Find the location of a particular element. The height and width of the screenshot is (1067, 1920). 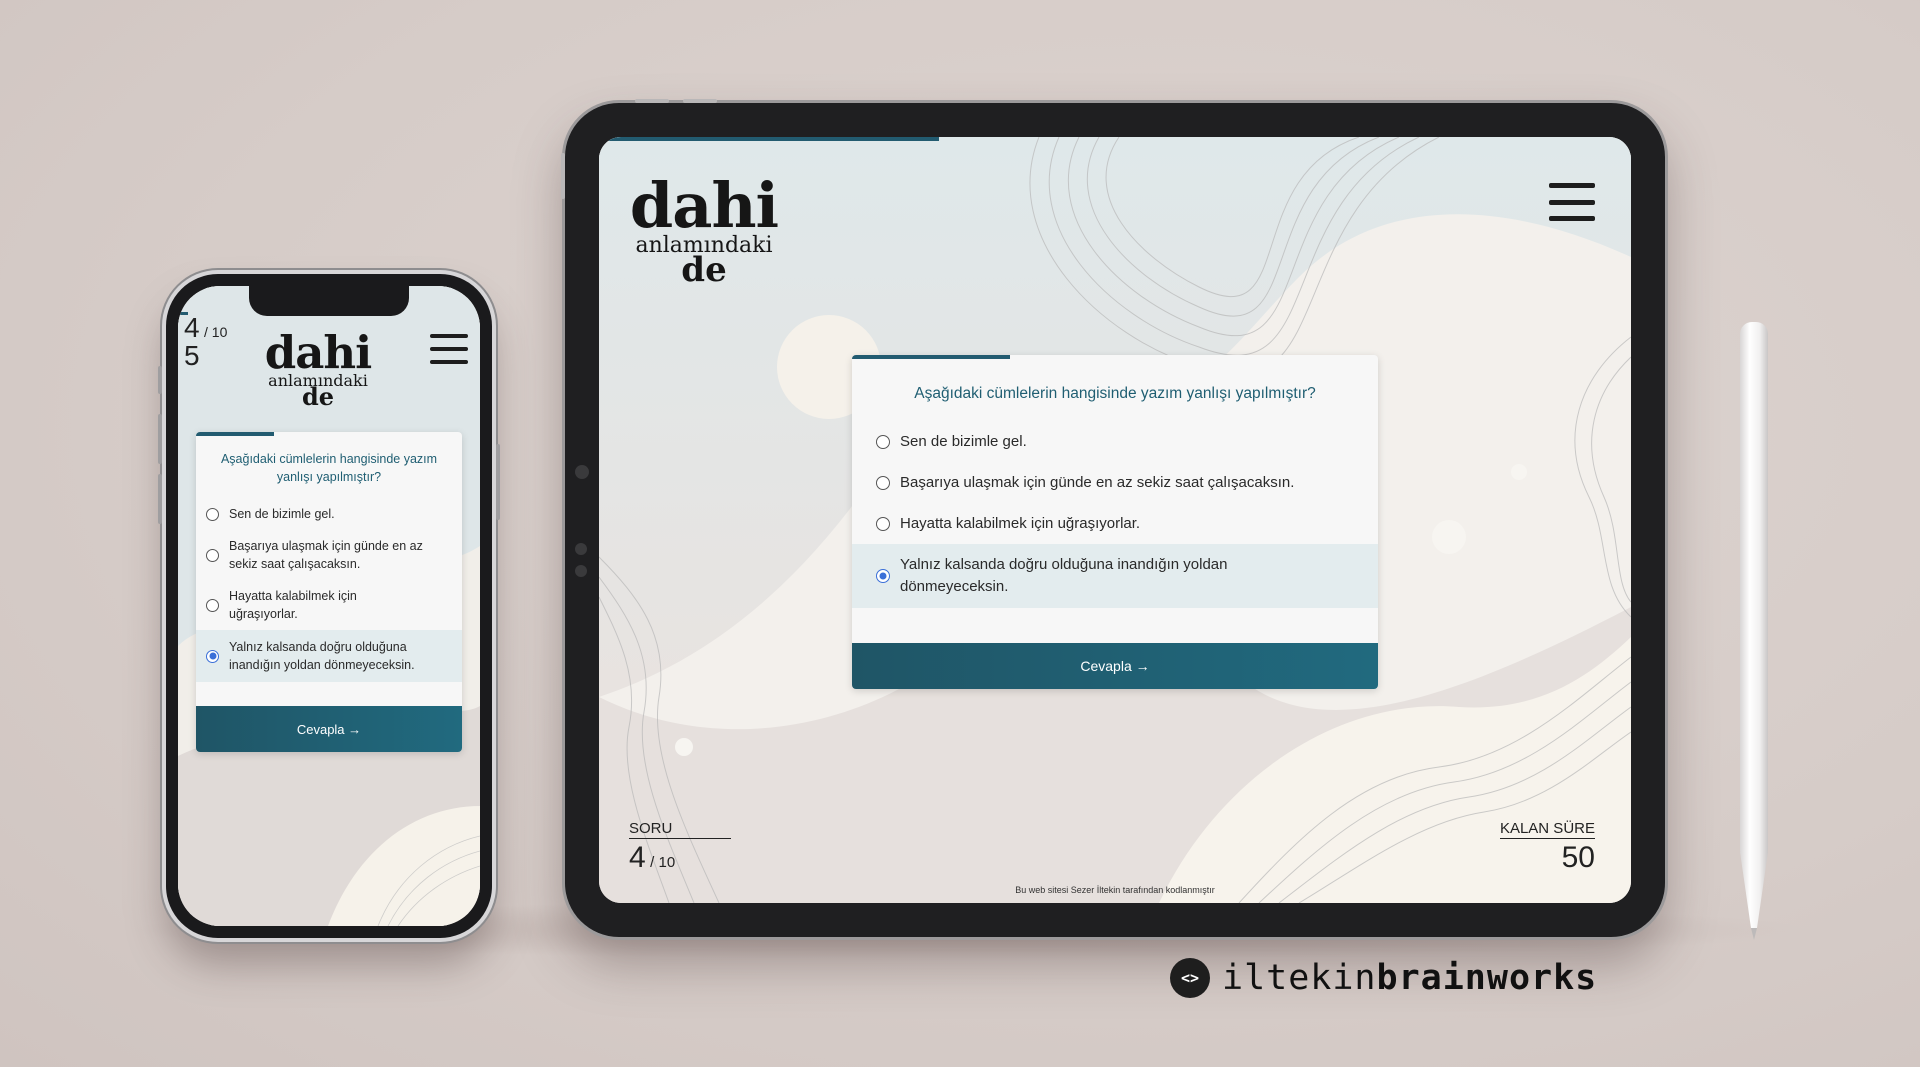

question-label: SORU is located at coordinates (680, 829).